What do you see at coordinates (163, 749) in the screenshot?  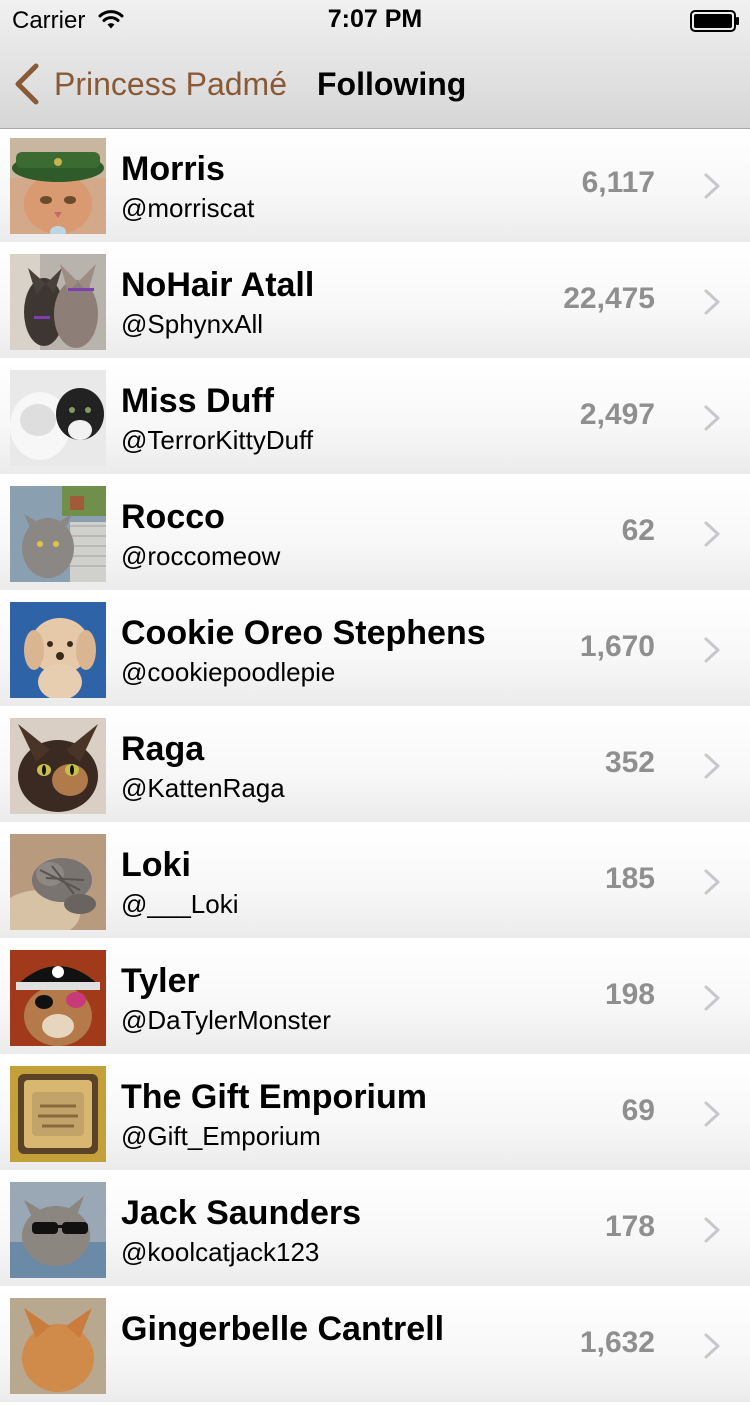 I see `user-name: Raga` at bounding box center [163, 749].